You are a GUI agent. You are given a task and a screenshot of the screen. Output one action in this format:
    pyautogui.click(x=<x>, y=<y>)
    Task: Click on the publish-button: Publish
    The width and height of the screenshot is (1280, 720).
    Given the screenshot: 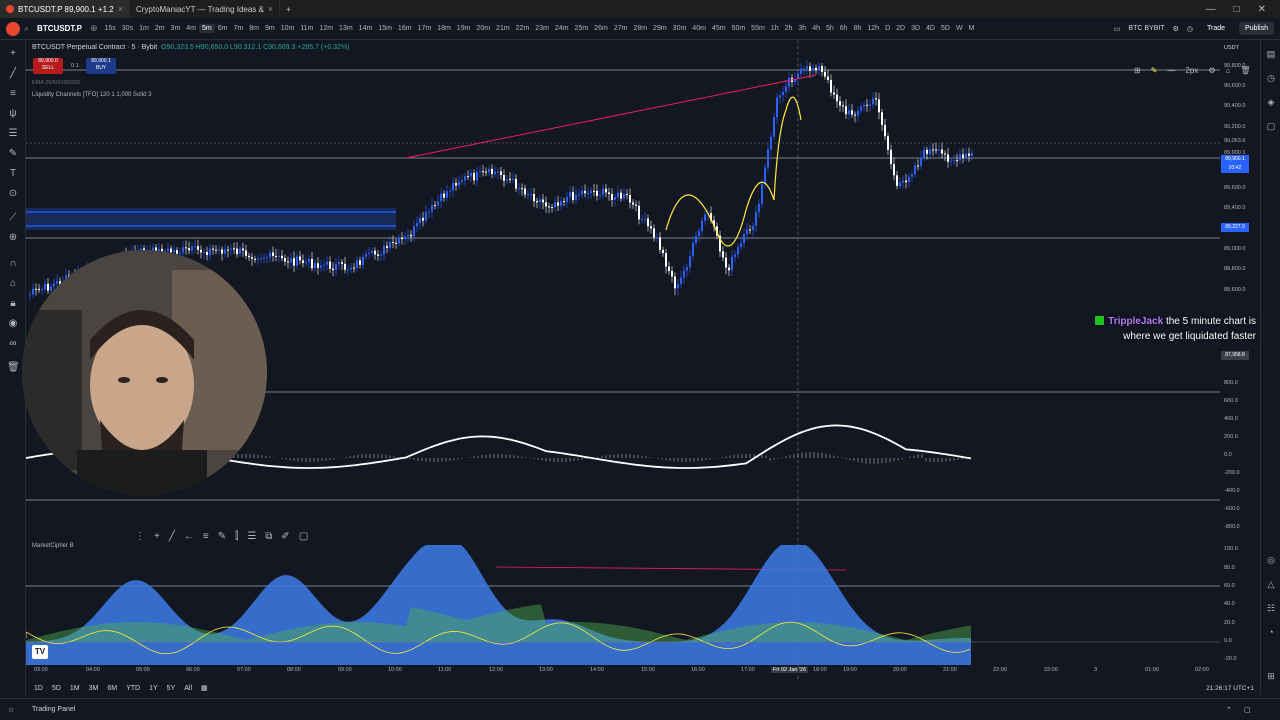 What is the action you would take?
    pyautogui.click(x=1256, y=28)
    